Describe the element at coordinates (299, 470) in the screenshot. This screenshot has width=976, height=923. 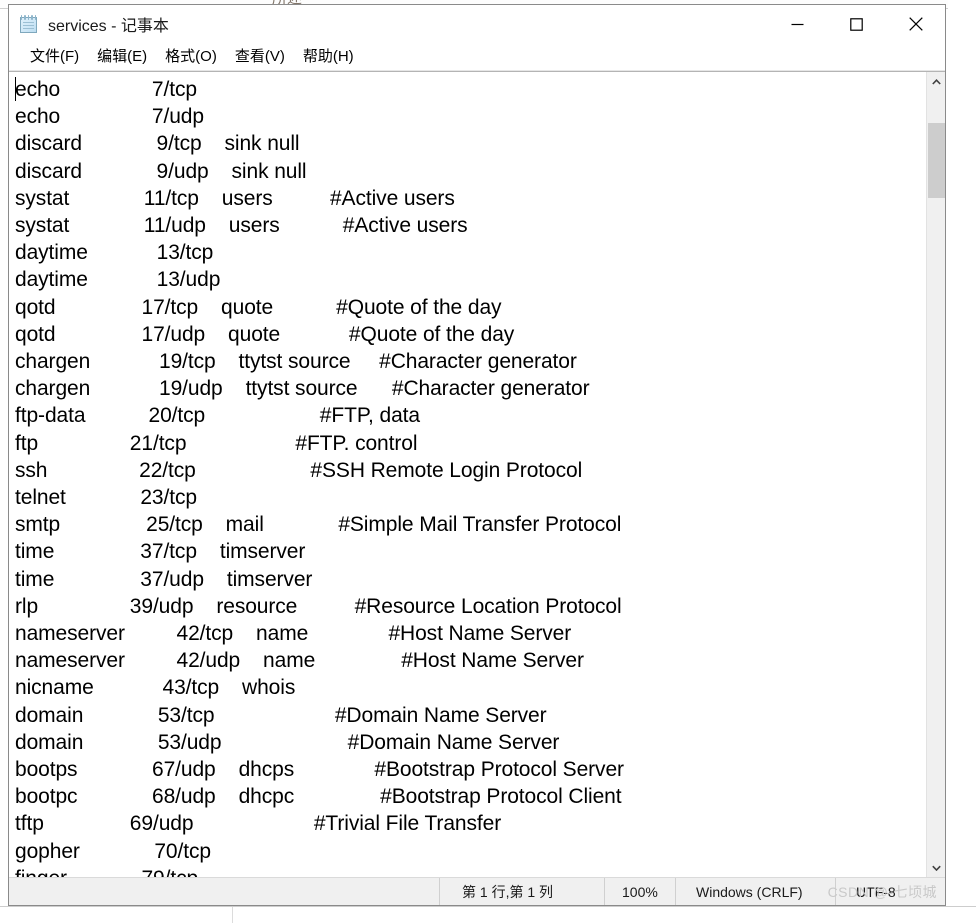
I see `document-line: ssh 22/tcp #SSH Remote Login Protocol` at that location.